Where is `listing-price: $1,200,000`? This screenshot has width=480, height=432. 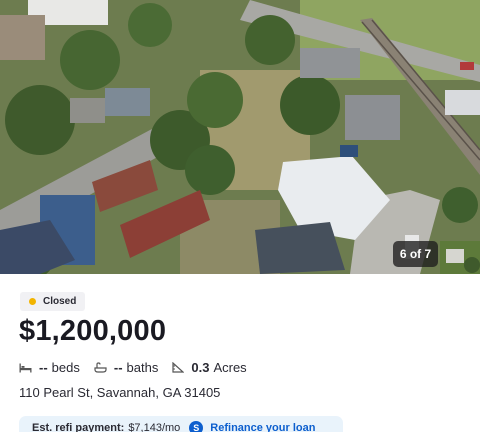 listing-price: $1,200,000 is located at coordinates (93, 331).